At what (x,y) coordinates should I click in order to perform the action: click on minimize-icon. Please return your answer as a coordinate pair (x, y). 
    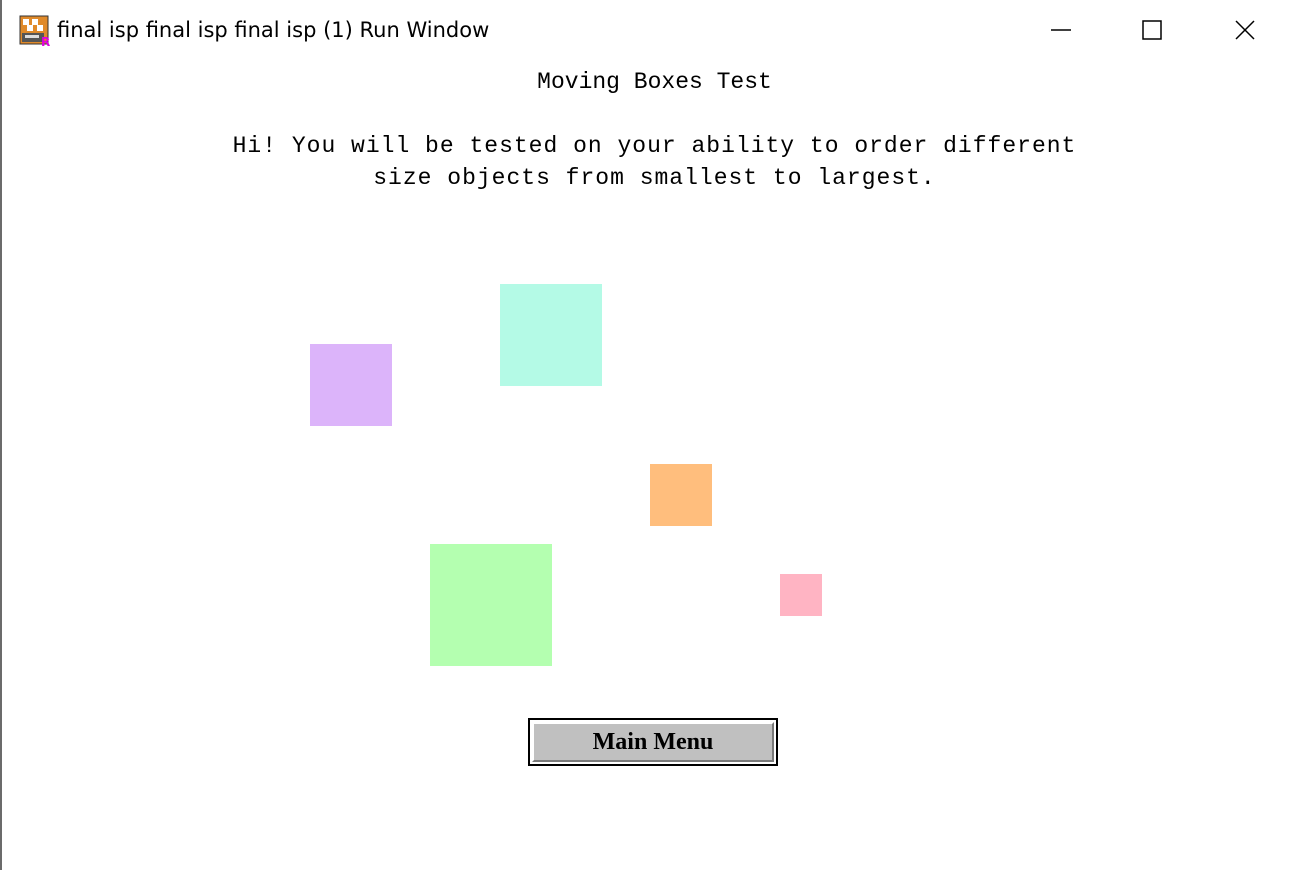
    Looking at the image, I should click on (1061, 30).